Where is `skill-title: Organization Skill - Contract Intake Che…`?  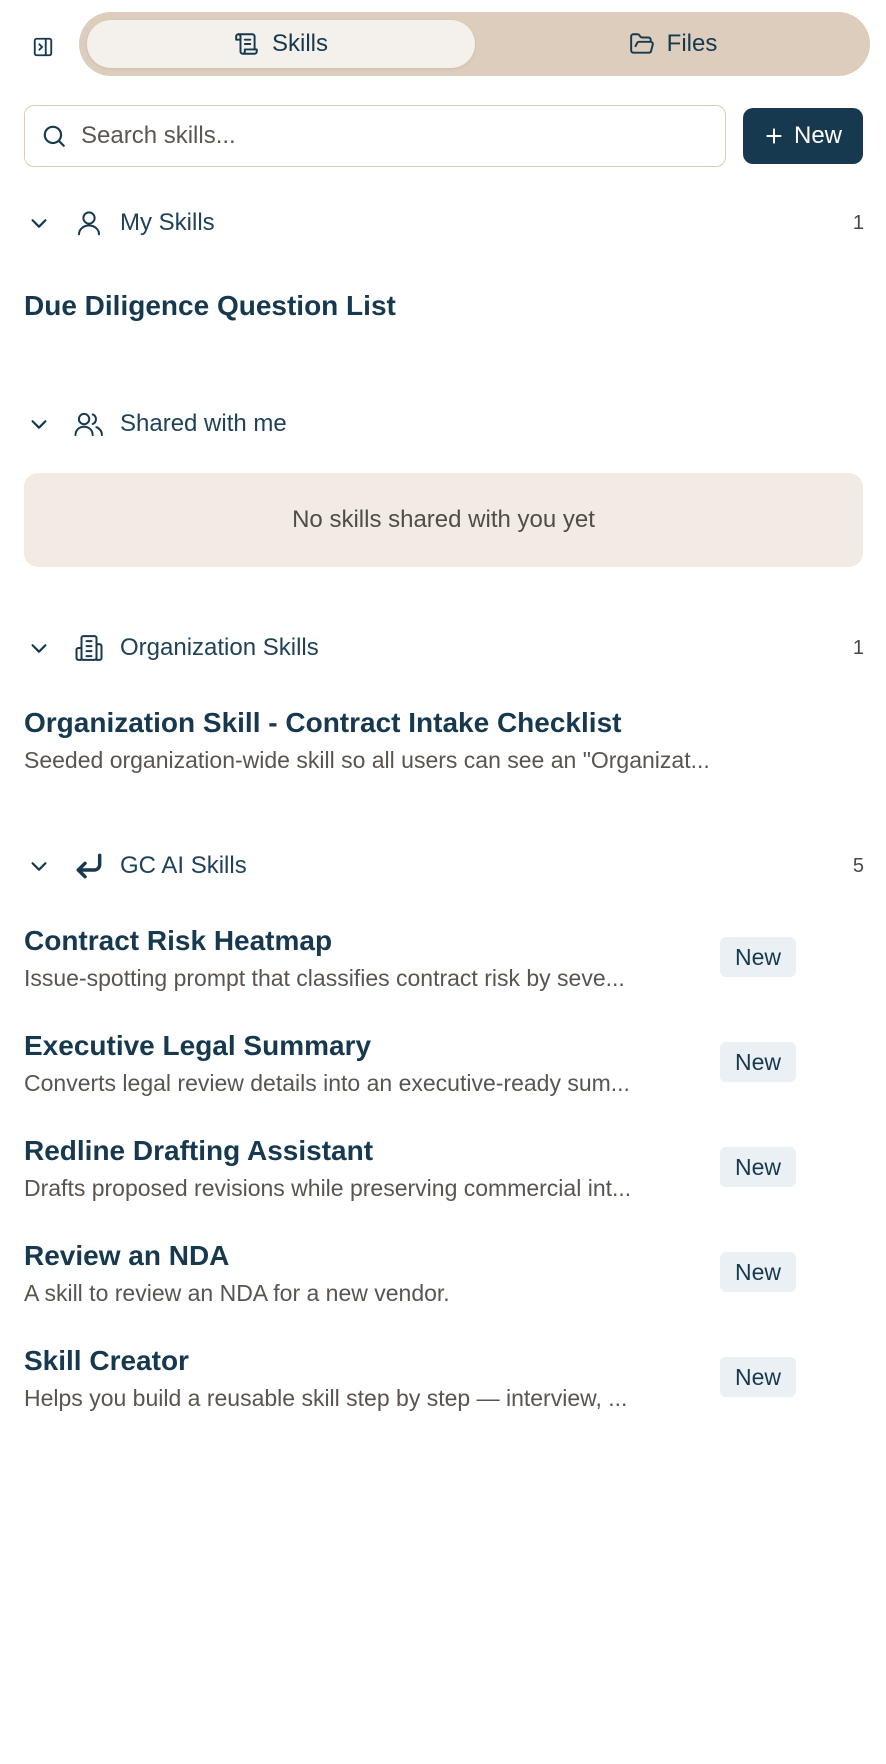
skill-title: Organization Skill - Contract Intake Che… is located at coordinates (323, 722).